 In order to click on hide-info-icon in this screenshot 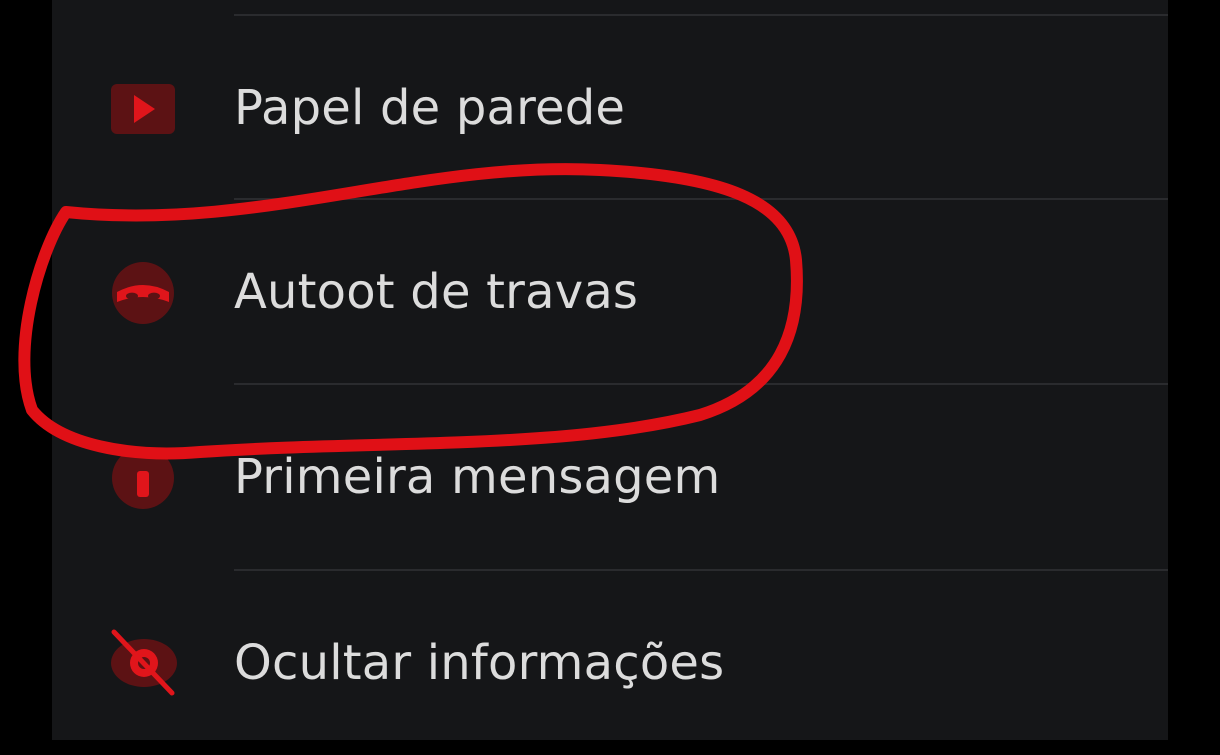, I will do `click(143, 664)`.